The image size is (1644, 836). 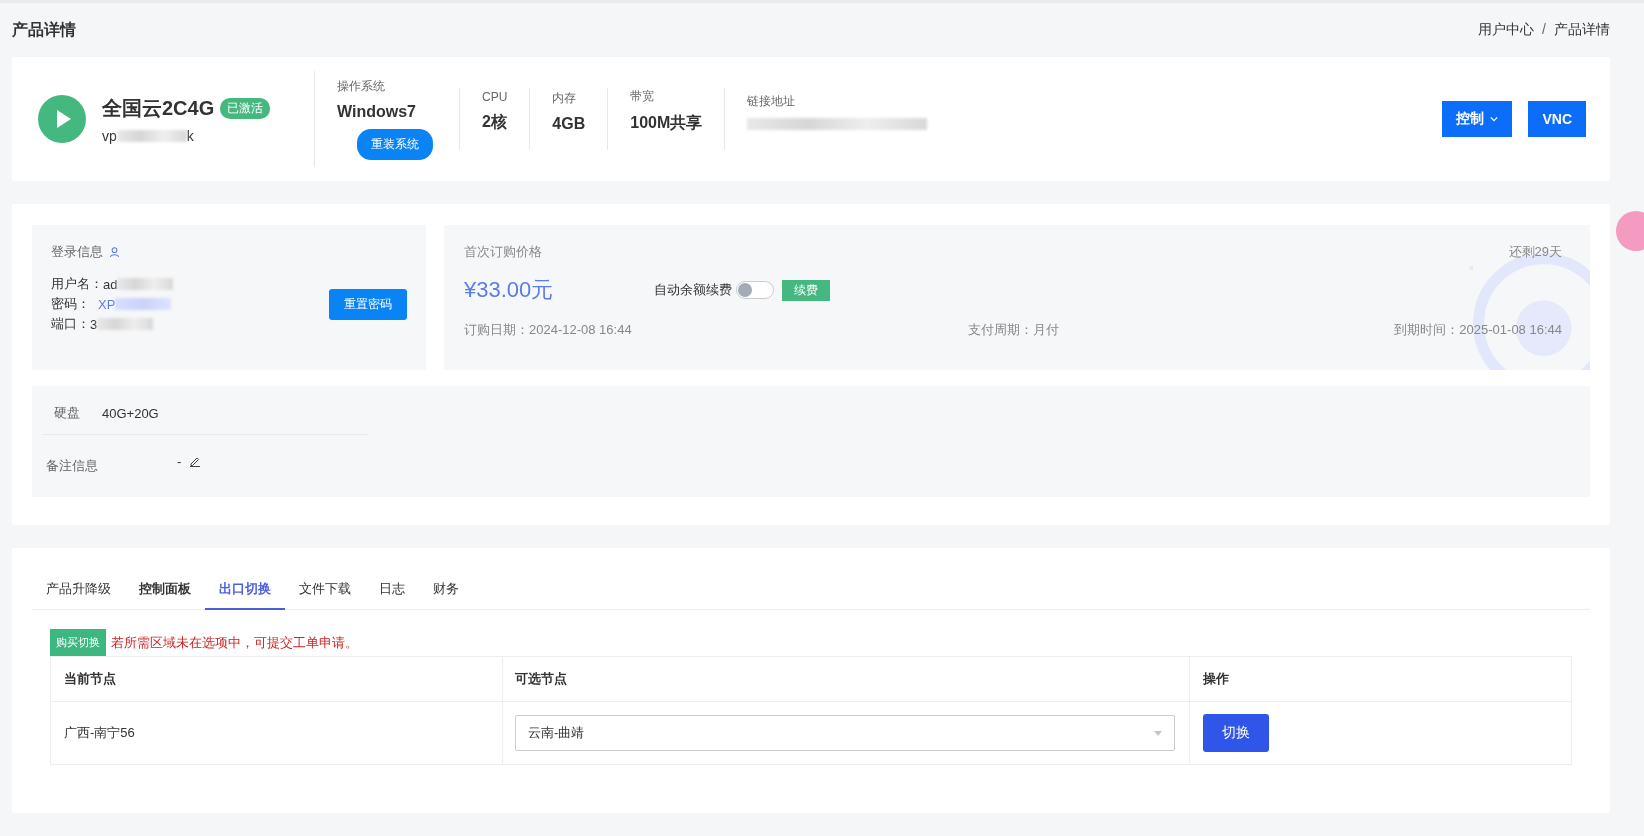 I want to click on tab: 财务, so click(x=446, y=591).